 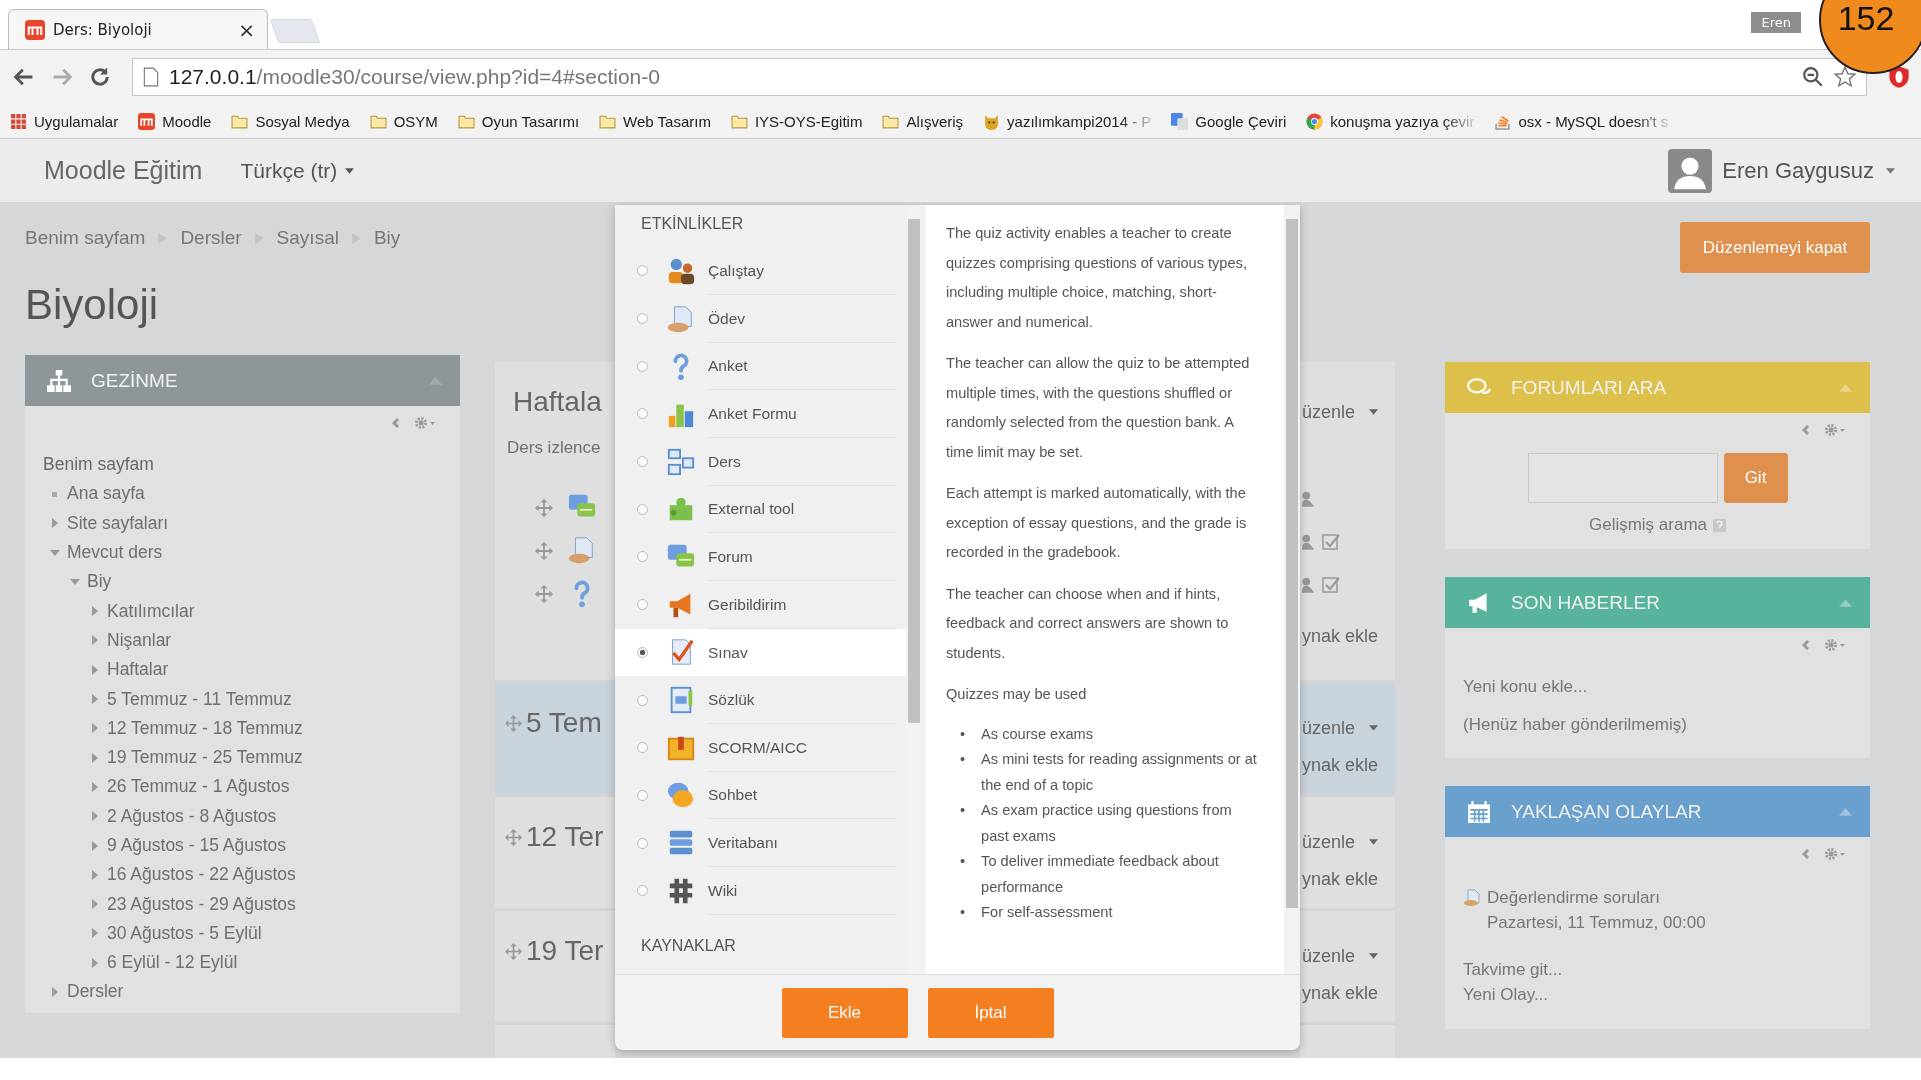 What do you see at coordinates (1690, 170) in the screenshot?
I see `user-avatar-icon` at bounding box center [1690, 170].